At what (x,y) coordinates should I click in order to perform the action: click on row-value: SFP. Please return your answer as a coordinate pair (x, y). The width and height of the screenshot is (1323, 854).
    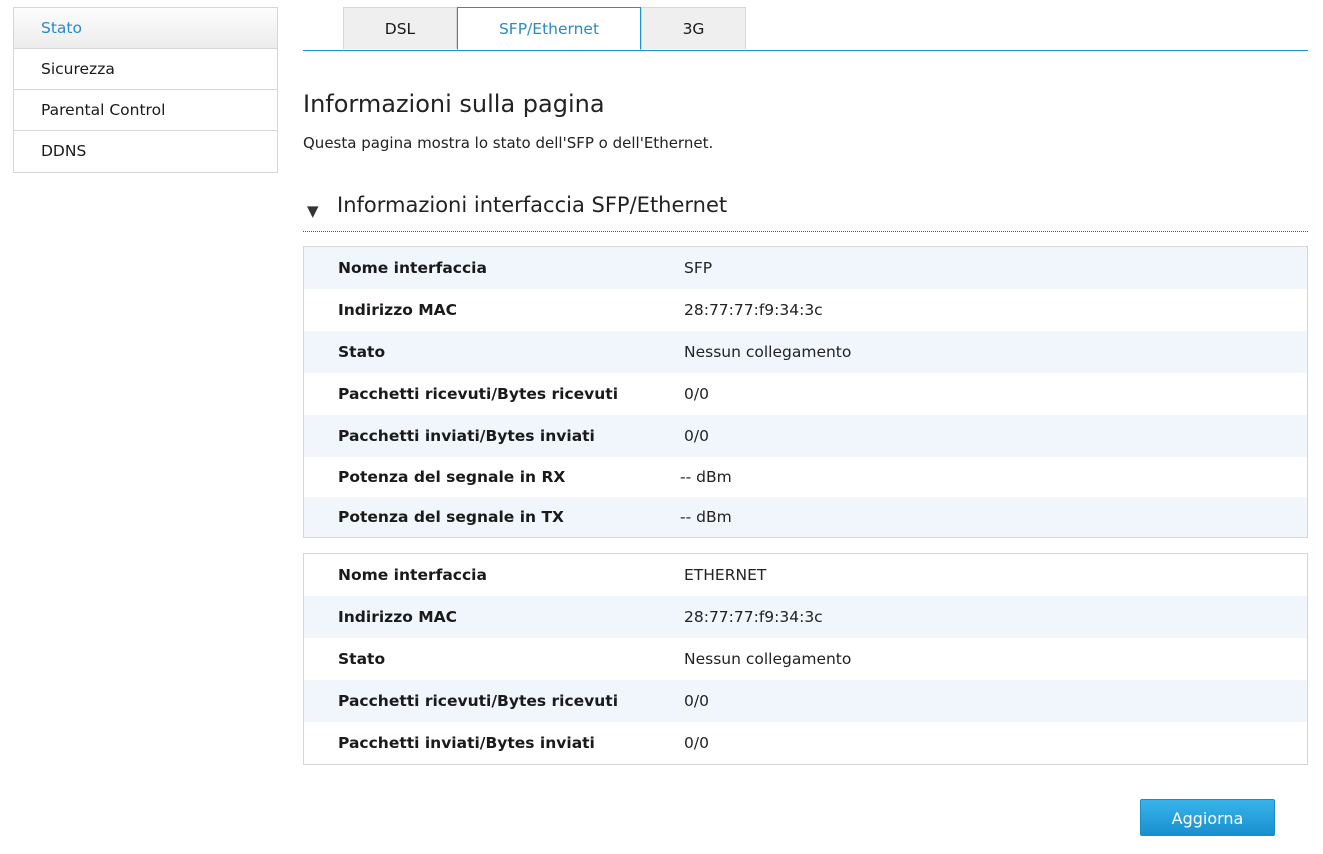
    Looking at the image, I should click on (698, 268).